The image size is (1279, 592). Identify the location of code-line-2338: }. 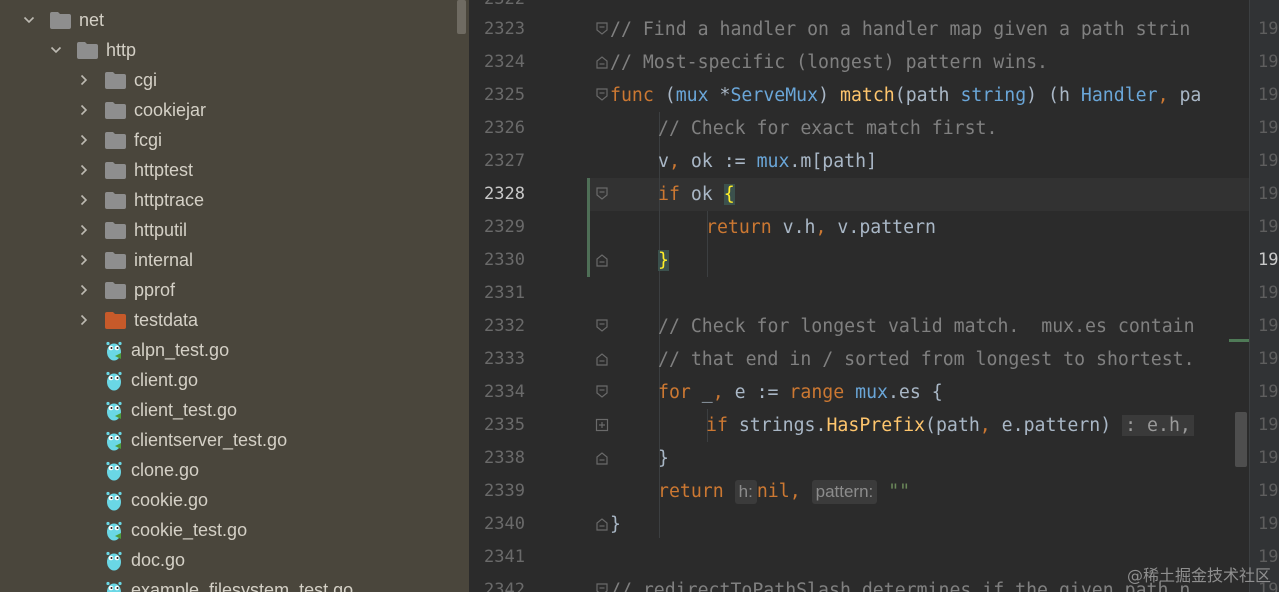
(663, 458).